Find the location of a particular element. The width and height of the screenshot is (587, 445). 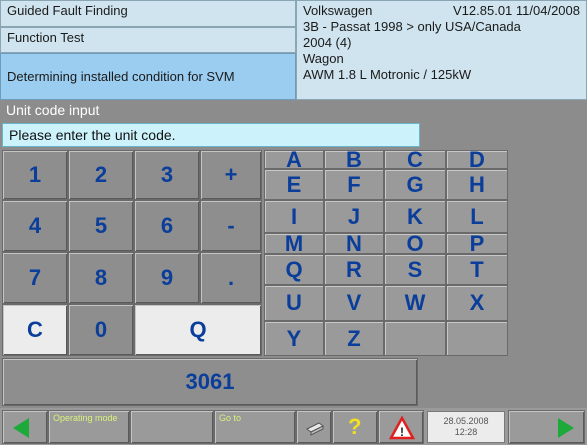

function-title: Function Test is located at coordinates (148, 40).